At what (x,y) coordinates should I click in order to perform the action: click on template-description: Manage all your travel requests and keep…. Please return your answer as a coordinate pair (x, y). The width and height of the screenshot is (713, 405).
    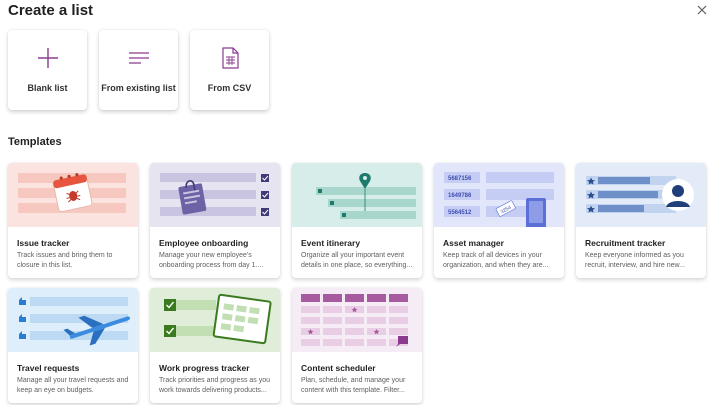
    Looking at the image, I should click on (73, 385).